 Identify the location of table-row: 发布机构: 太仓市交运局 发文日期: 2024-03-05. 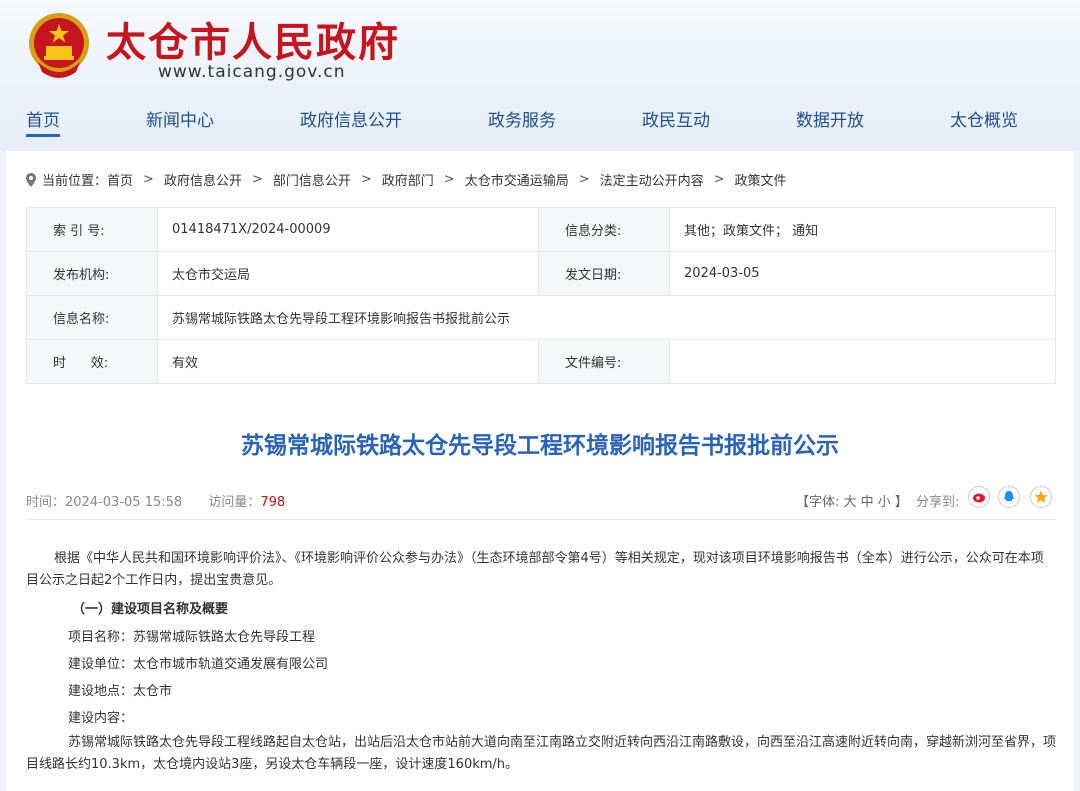
(541, 273).